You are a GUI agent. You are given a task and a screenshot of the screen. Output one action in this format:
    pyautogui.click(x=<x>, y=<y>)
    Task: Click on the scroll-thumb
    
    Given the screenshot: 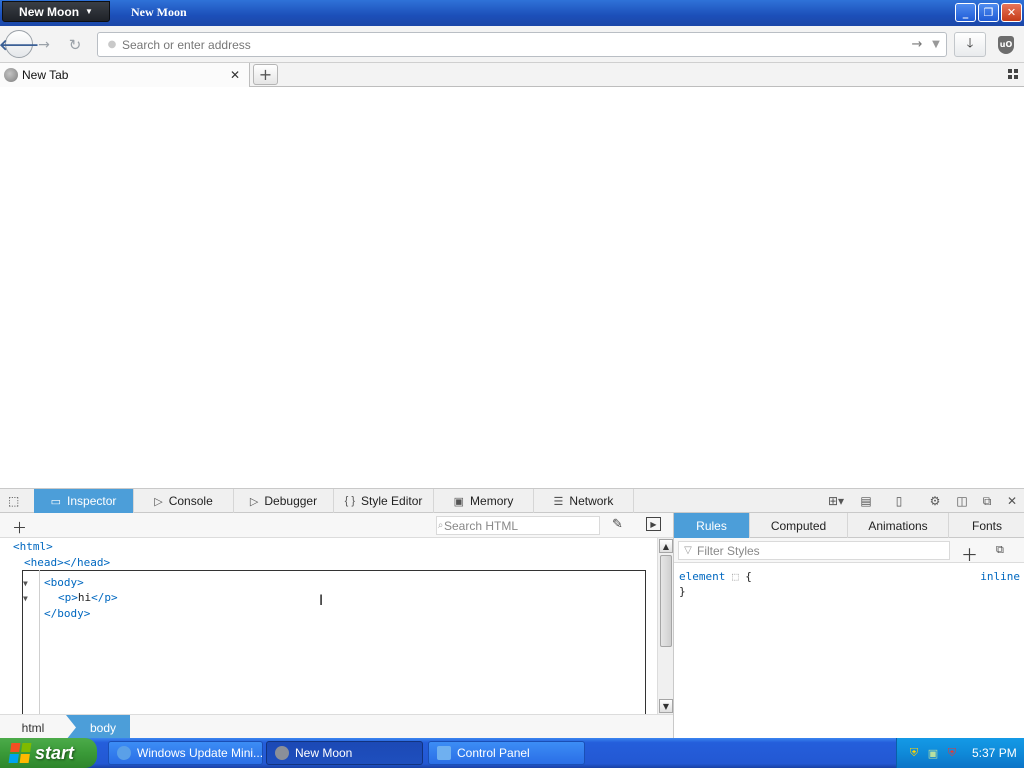 What is the action you would take?
    pyautogui.click(x=666, y=601)
    